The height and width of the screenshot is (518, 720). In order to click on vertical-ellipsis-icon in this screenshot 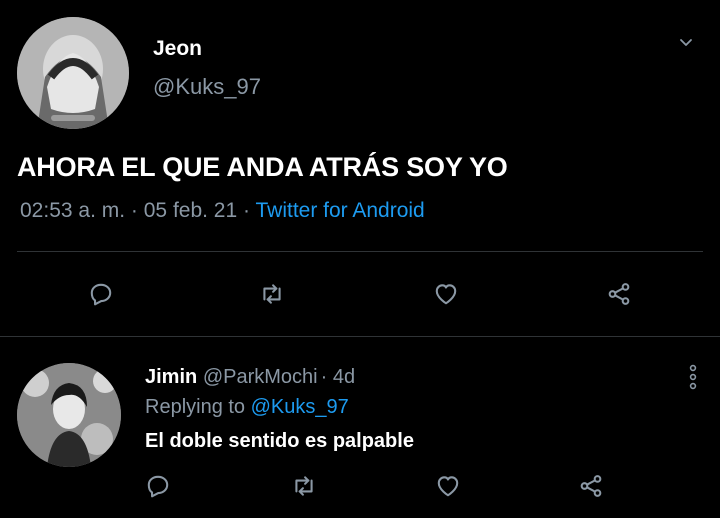, I will do `click(693, 377)`.